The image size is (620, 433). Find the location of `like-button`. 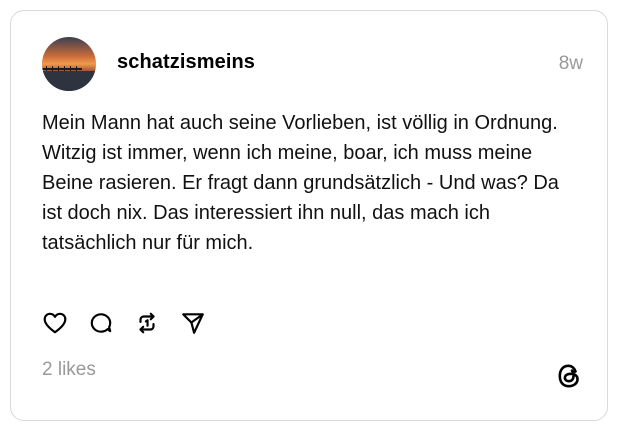

like-button is located at coordinates (55, 325).